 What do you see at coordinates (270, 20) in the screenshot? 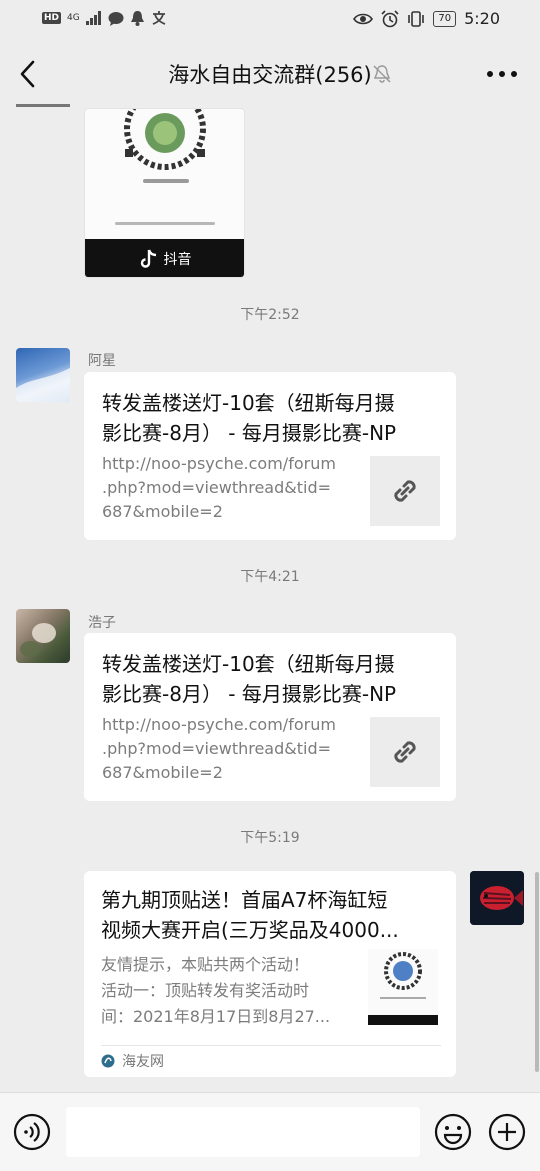
I see `status-bar: HD 4G 70 5:20` at bounding box center [270, 20].